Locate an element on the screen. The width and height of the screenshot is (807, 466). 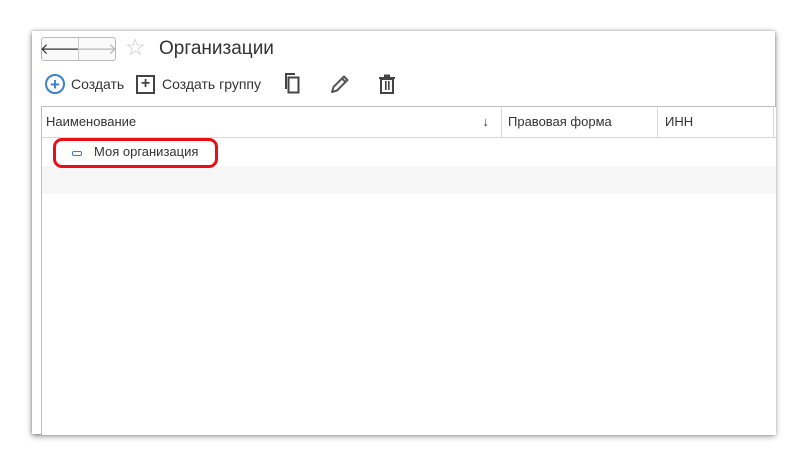
create-button: + Создать is located at coordinates (84, 84).